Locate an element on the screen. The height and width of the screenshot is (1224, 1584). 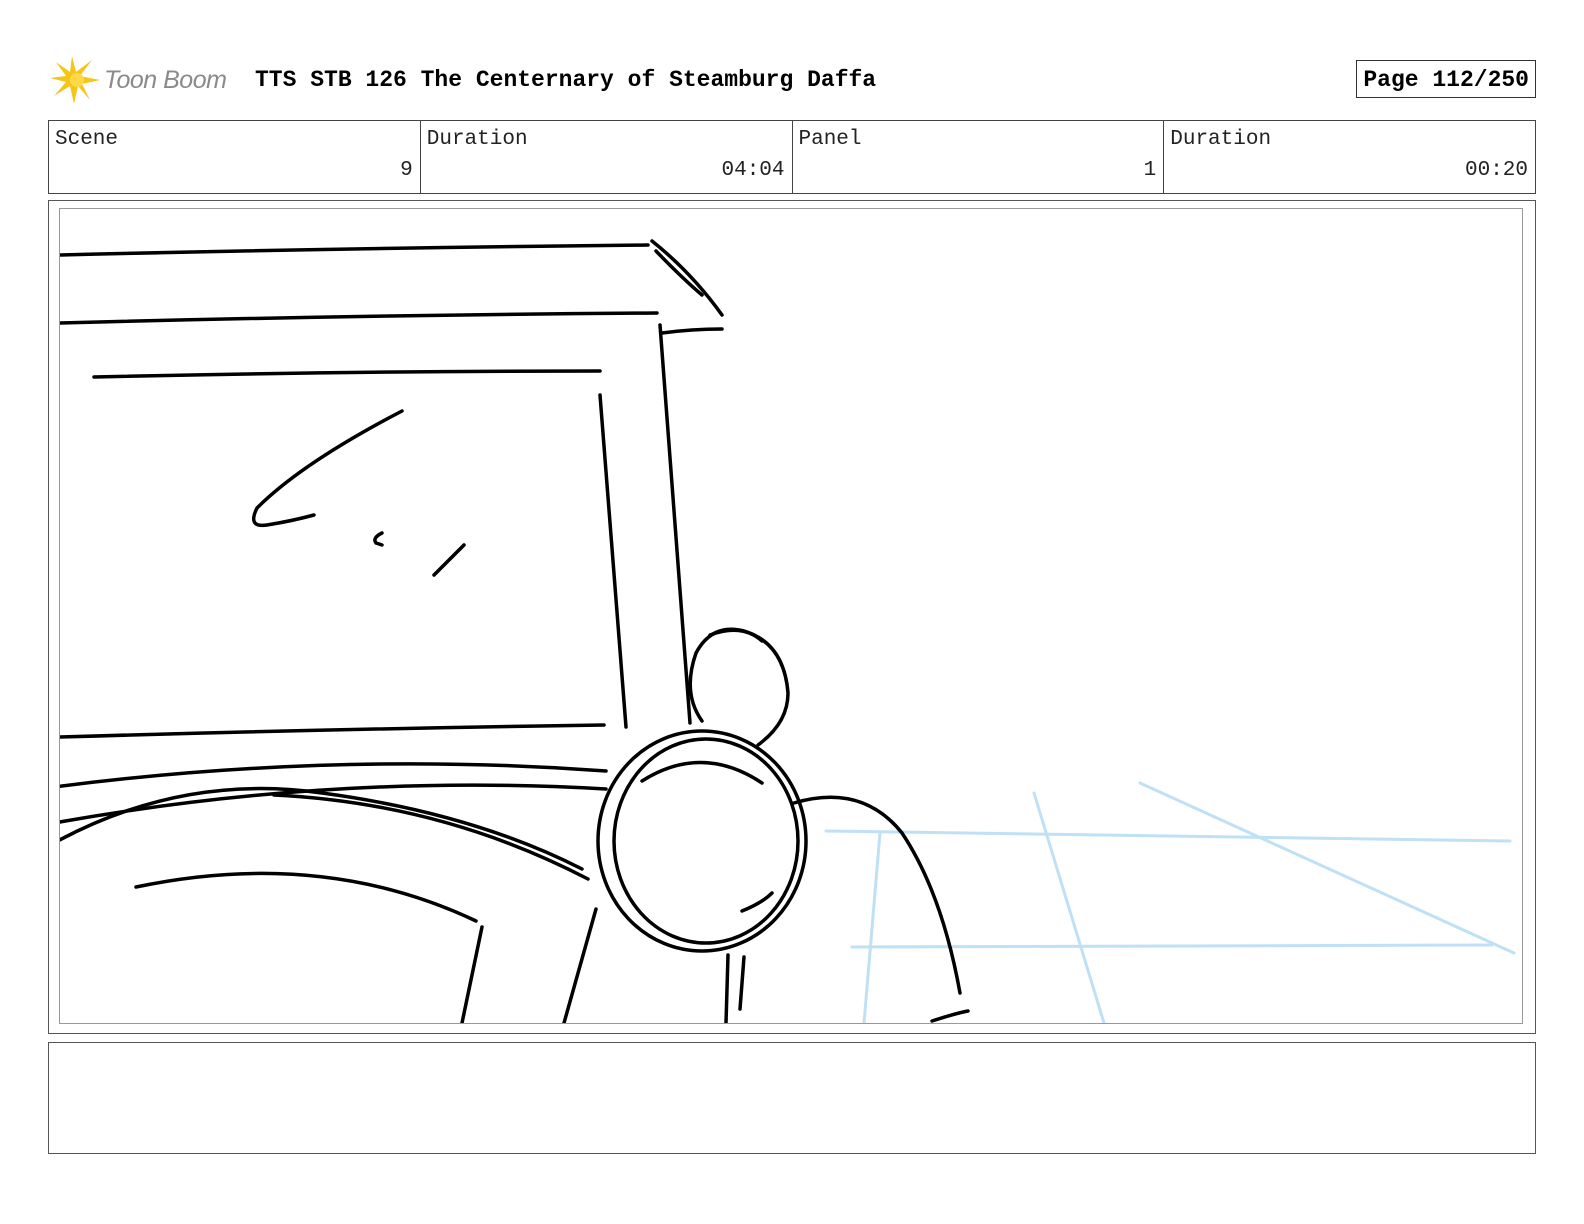
panel-label: Panel is located at coordinates (830, 139).